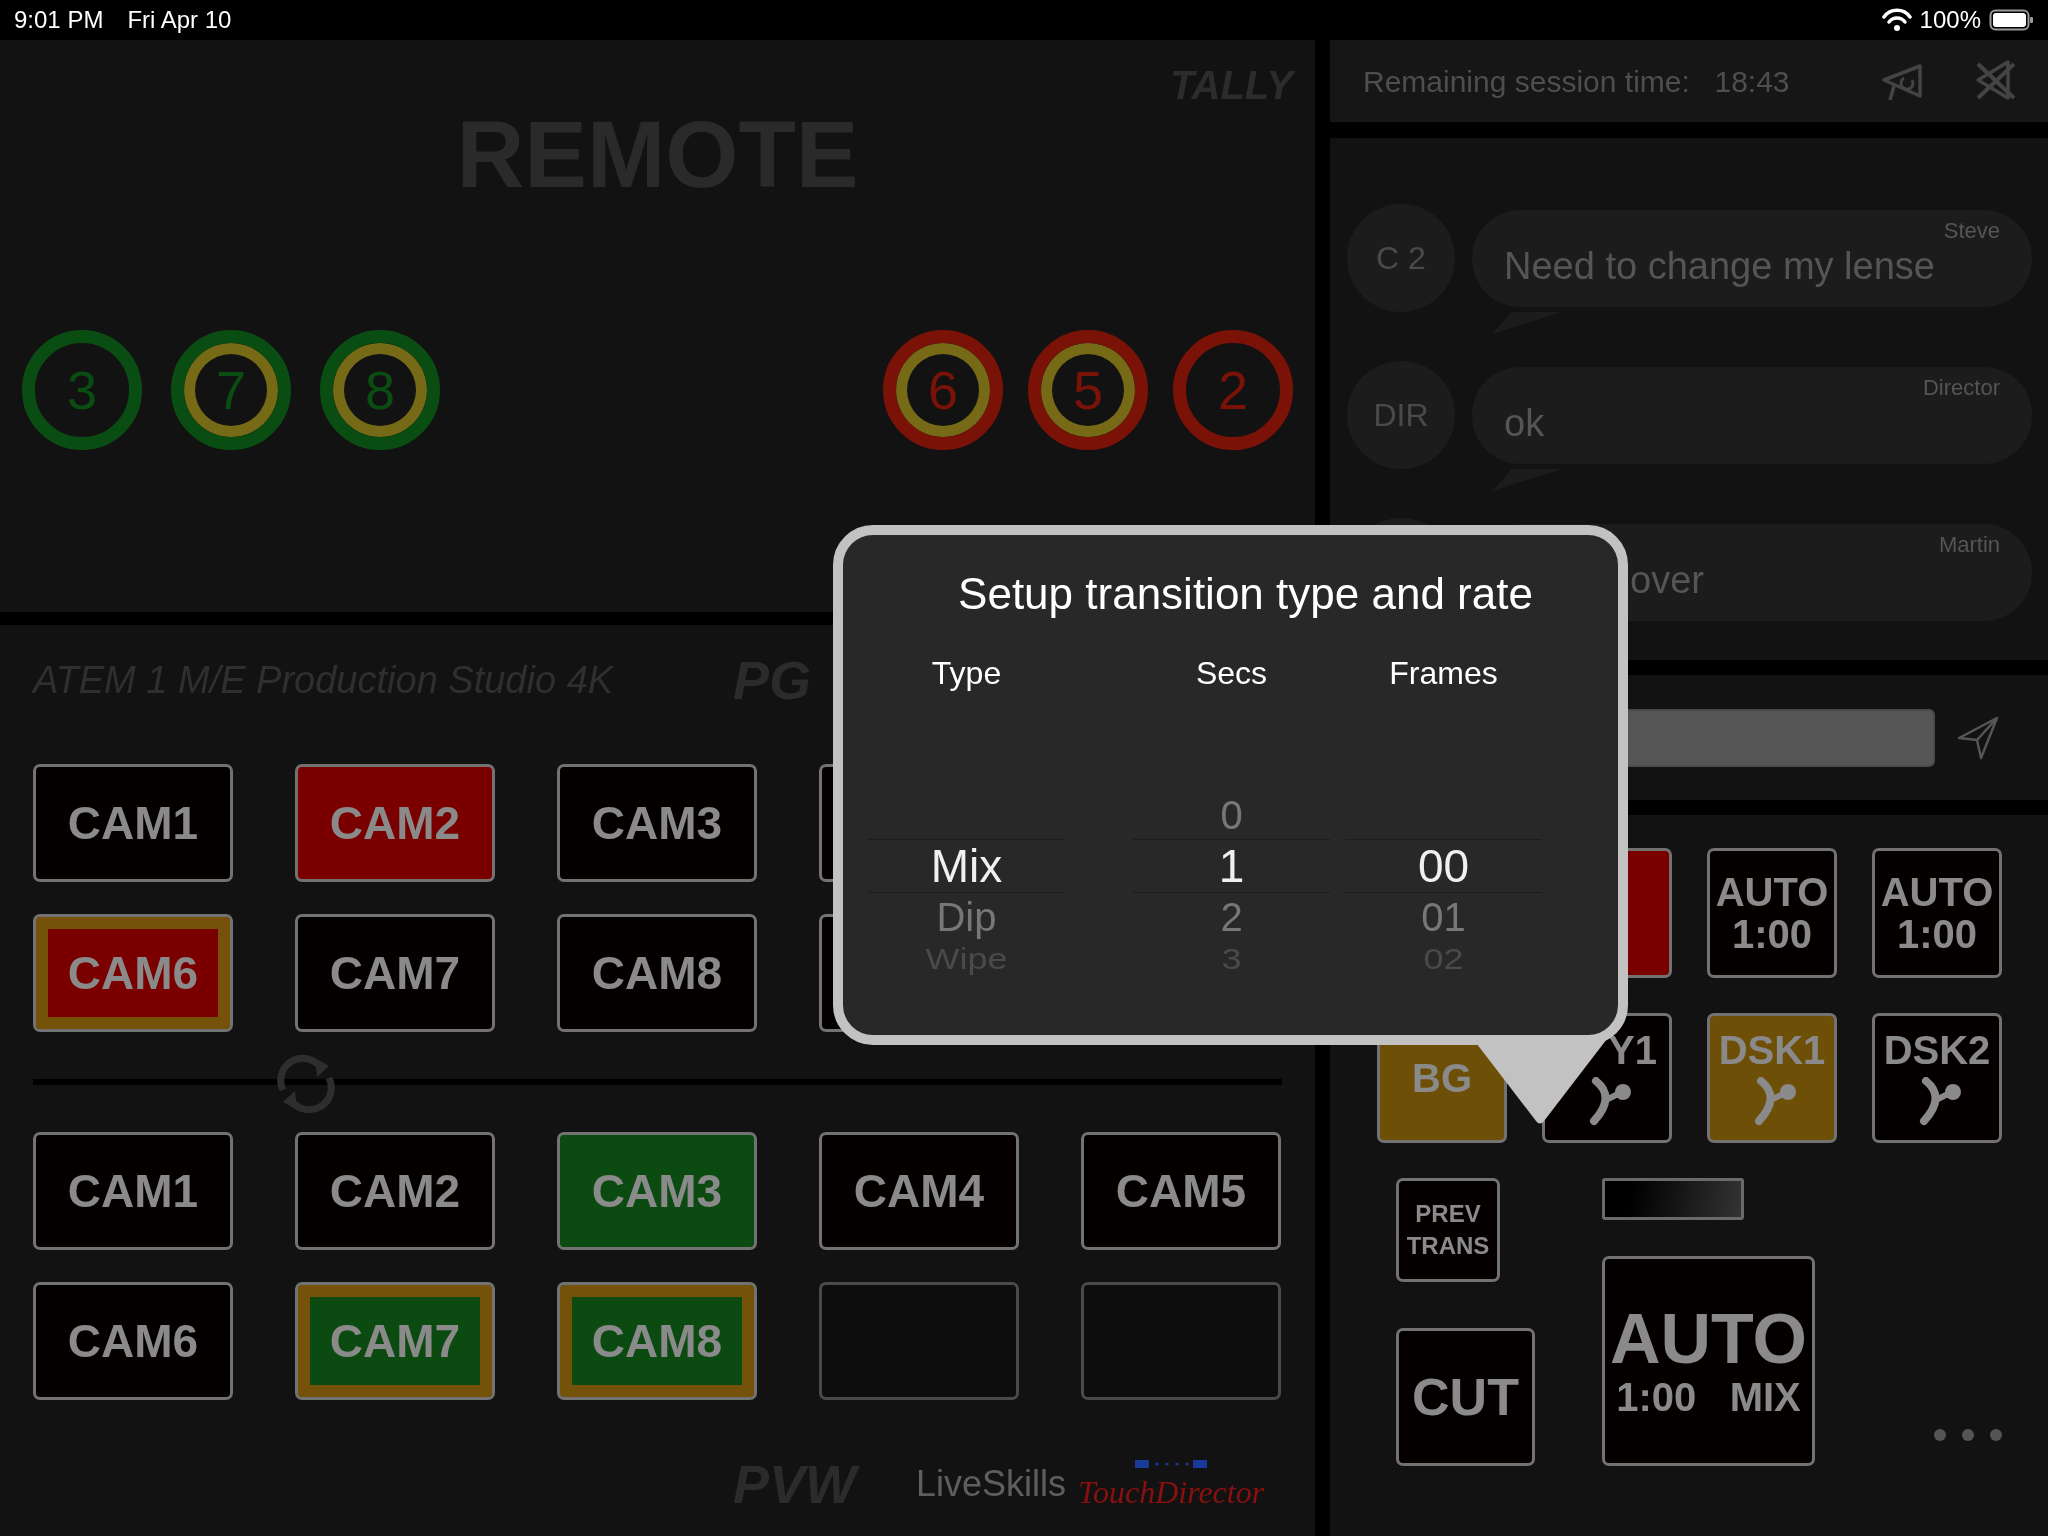  Describe the element at coordinates (1171, 1464) in the screenshot. I see `logo-dots-icon` at that location.